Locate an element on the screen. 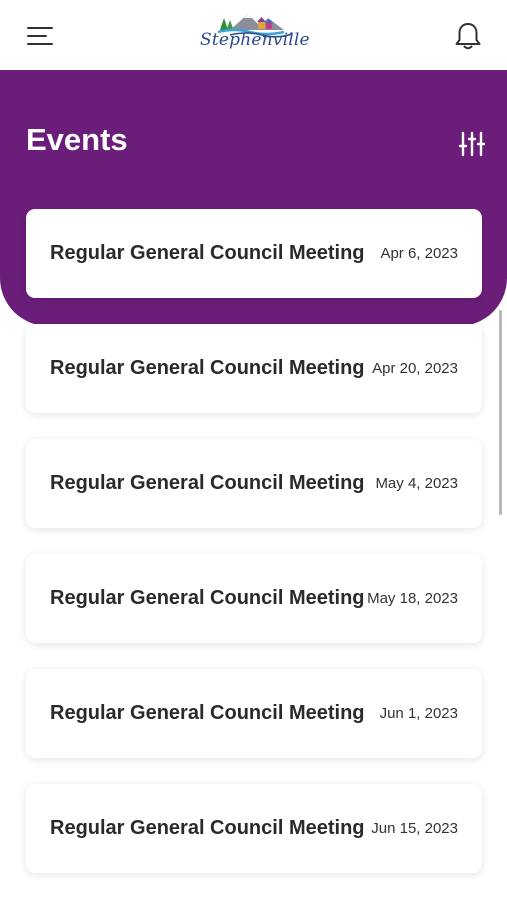 This screenshot has width=507, height=900. top-app-bar: Stephenville is located at coordinates (253, 35).